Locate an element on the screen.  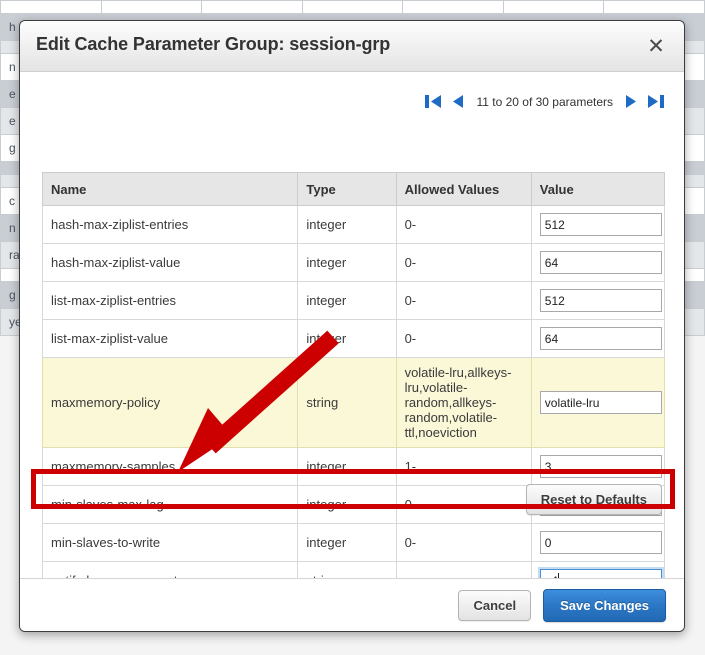
page-title: Edit Cache Parameter Group: session-grp is located at coordinates (213, 44).